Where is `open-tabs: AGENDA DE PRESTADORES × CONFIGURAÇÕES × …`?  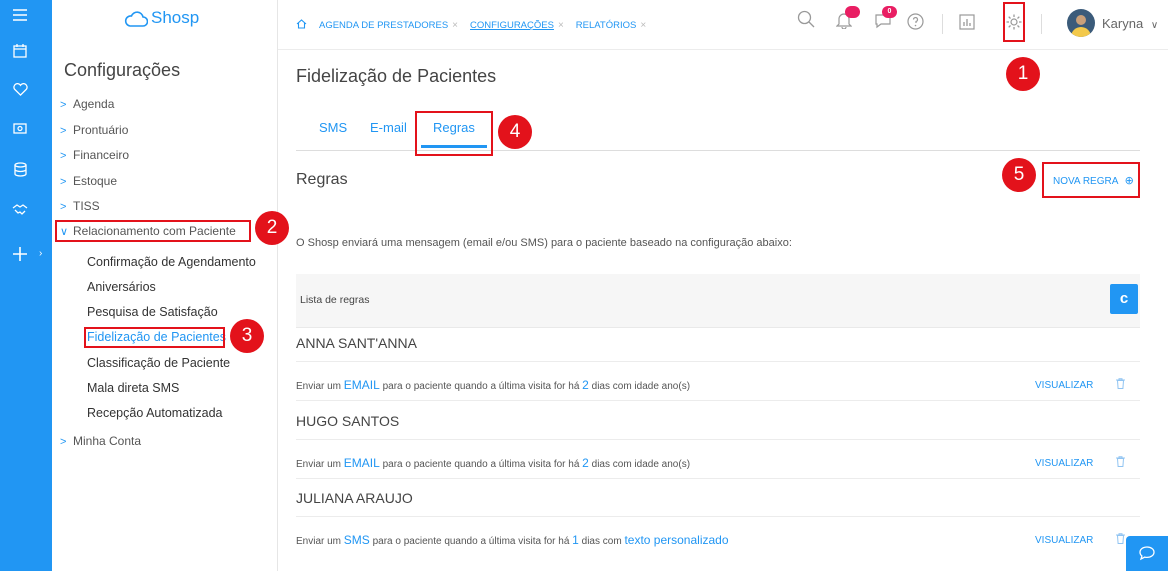
open-tabs: AGENDA DE PRESTADORES × CONFIGURAÇÕES × … is located at coordinates (477, 25).